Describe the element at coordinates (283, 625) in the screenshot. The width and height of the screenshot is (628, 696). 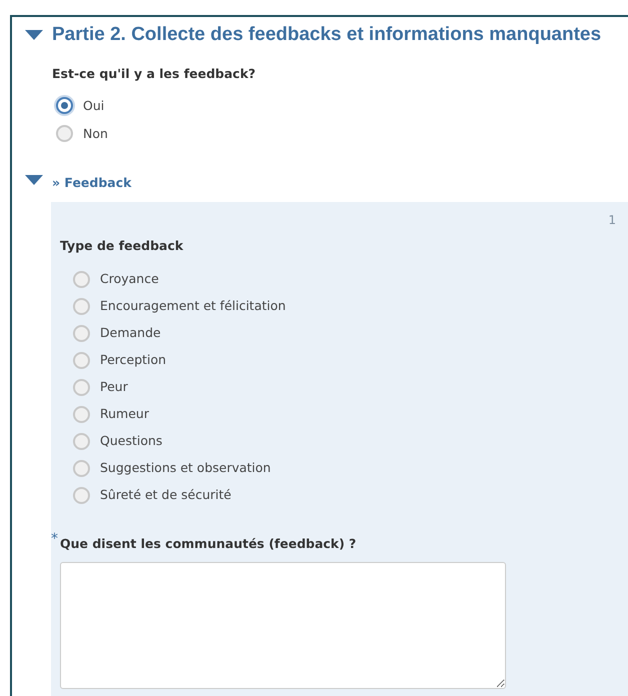
I see `answer-box` at that location.